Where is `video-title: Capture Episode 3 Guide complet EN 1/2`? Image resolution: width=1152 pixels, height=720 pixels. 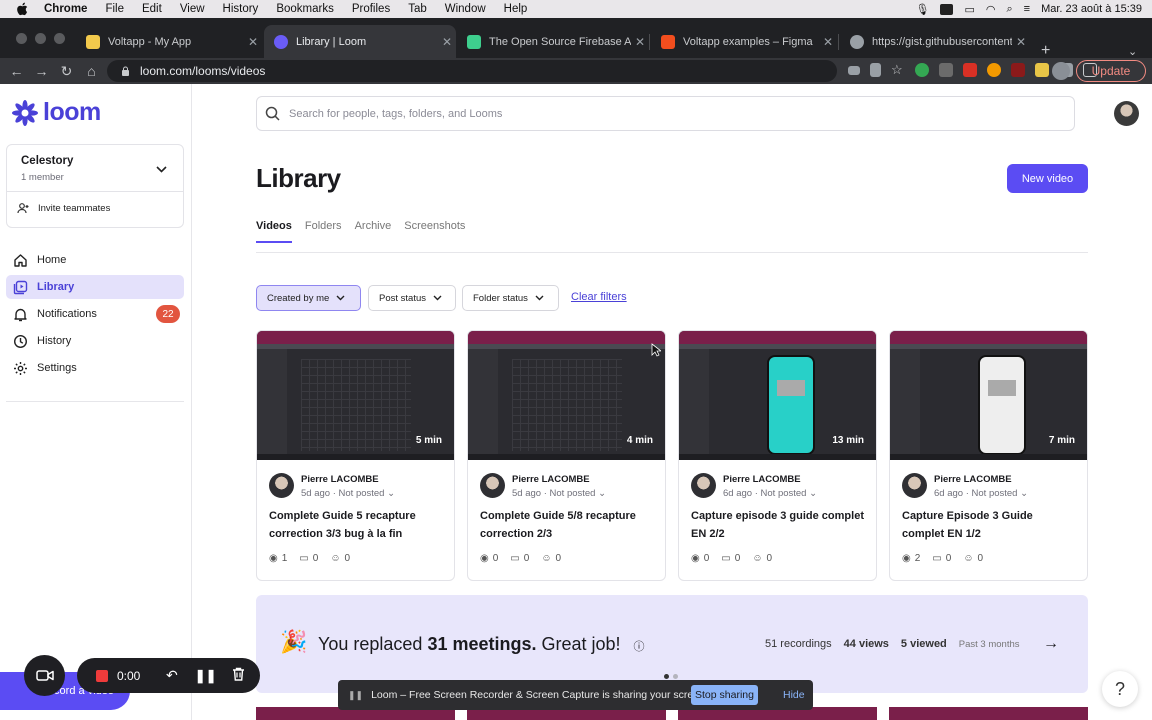
video-title: Capture Episode 3 Guide complet EN 1/2 is located at coordinates (990, 525).